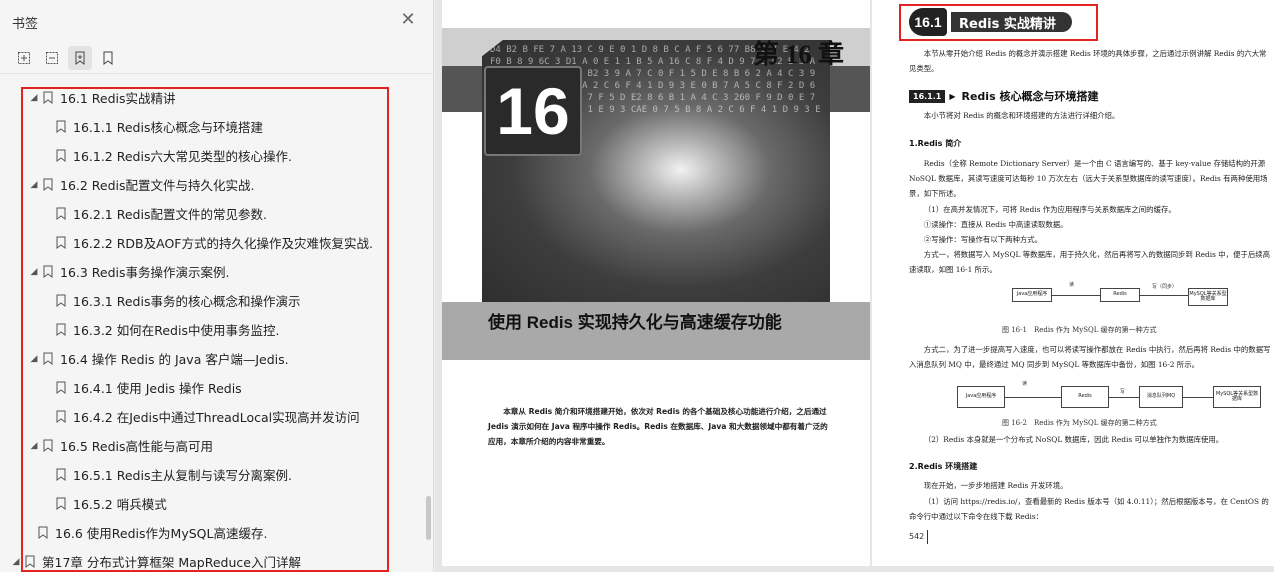  I want to click on bookmark-outline-icon, so click(108, 58).